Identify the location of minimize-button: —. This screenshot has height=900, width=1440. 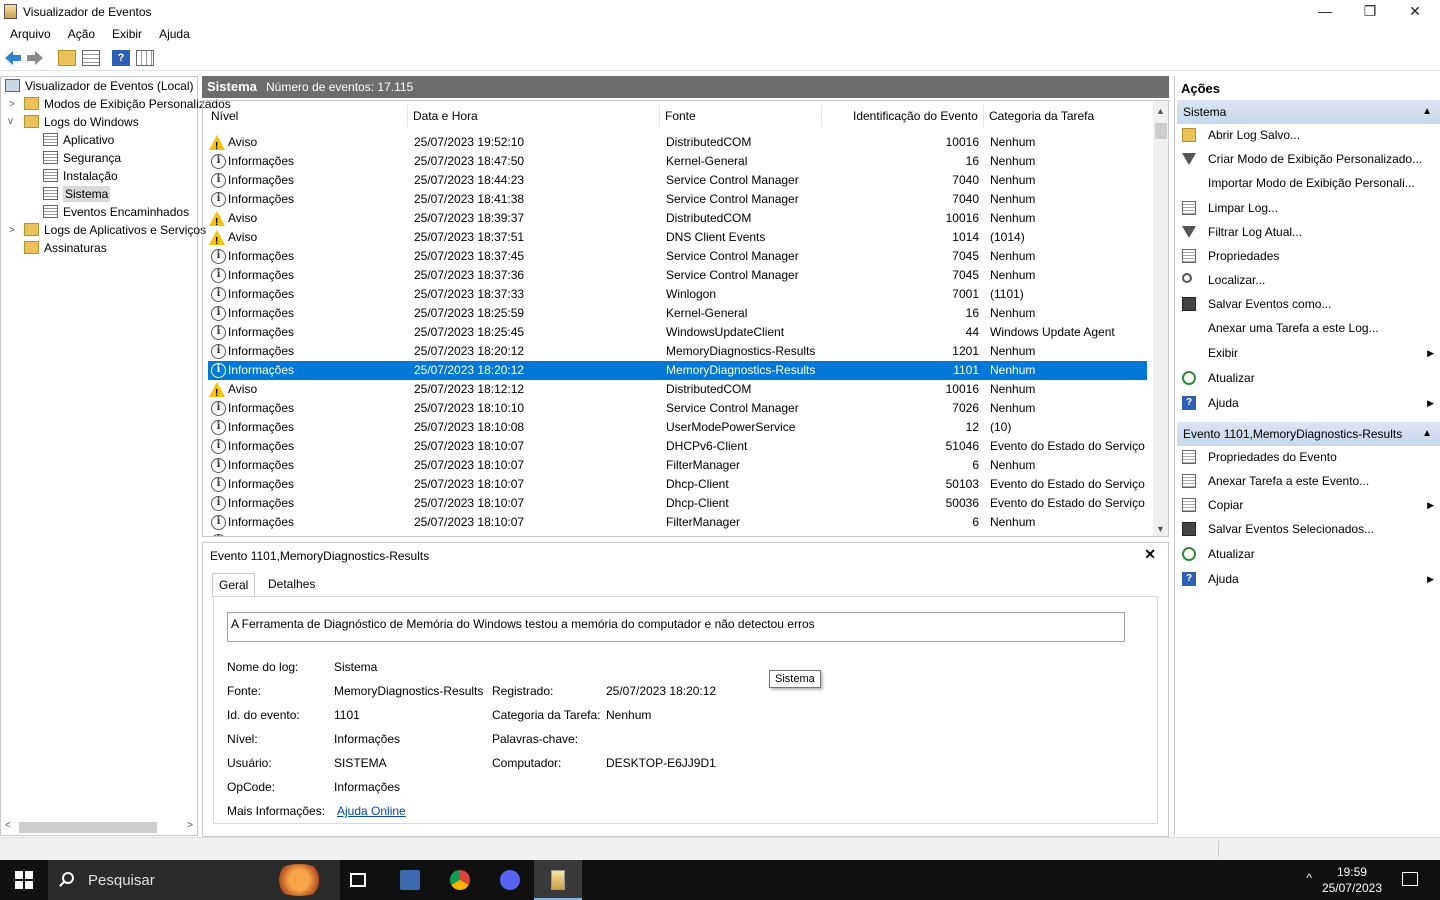
(1325, 12).